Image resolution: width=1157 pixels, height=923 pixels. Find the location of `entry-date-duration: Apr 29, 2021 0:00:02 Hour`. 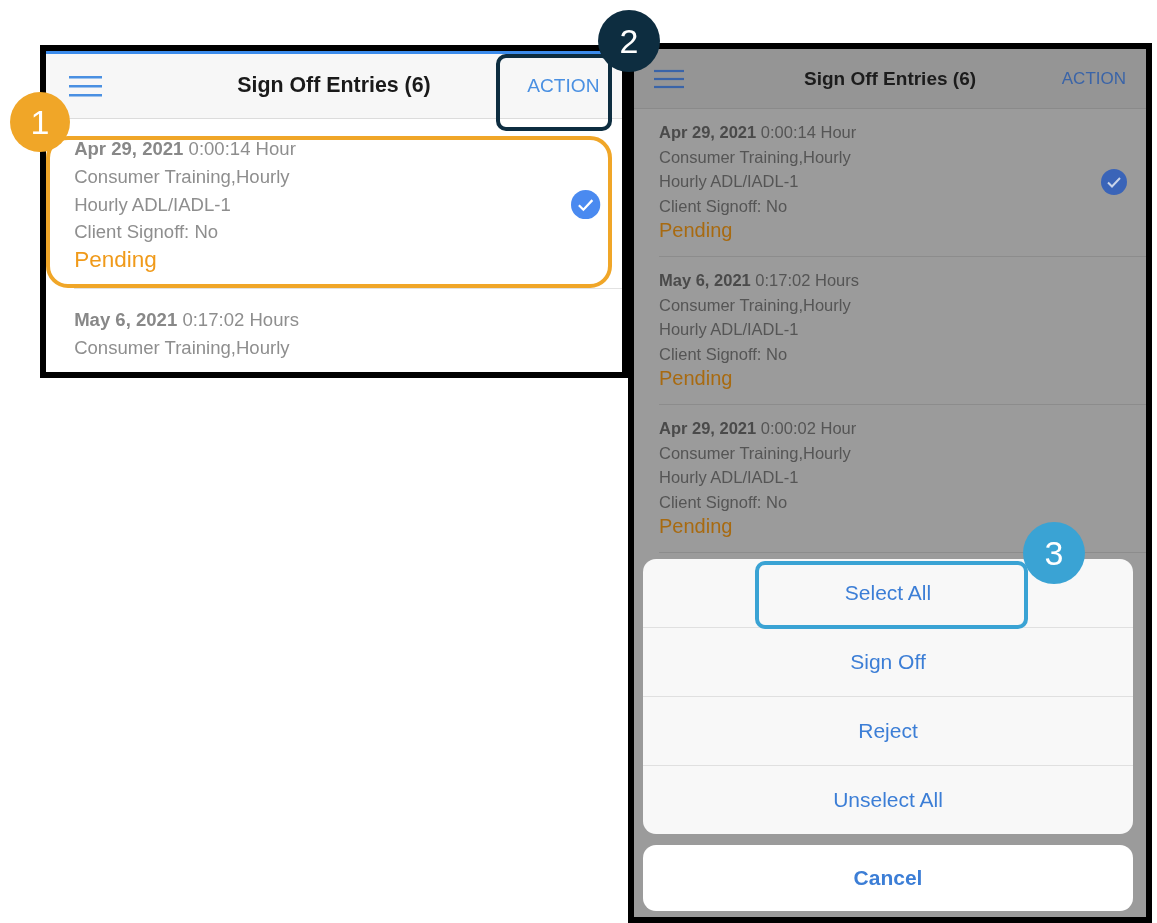

entry-date-duration: Apr 29, 2021 0:00:02 Hour is located at coordinates (758, 428).